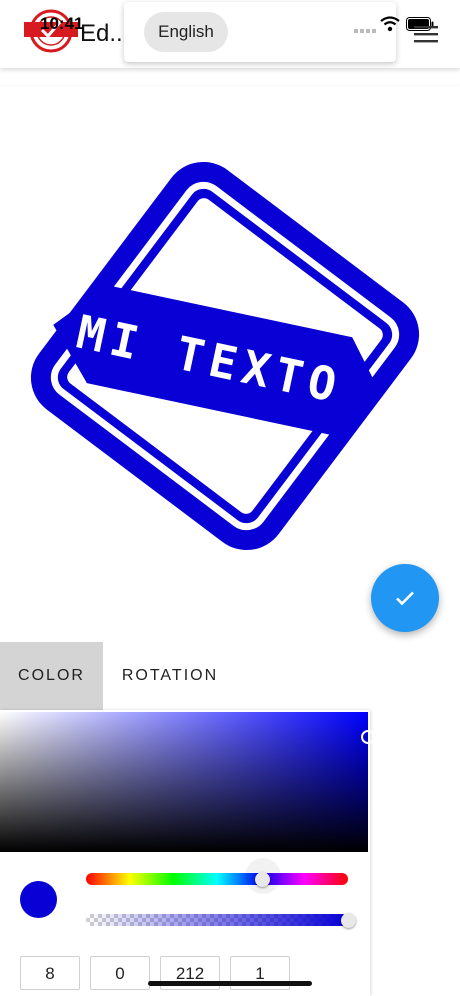 This screenshot has width=460, height=996. What do you see at coordinates (170, 676) in the screenshot?
I see `tab-rotation: ROTATION` at bounding box center [170, 676].